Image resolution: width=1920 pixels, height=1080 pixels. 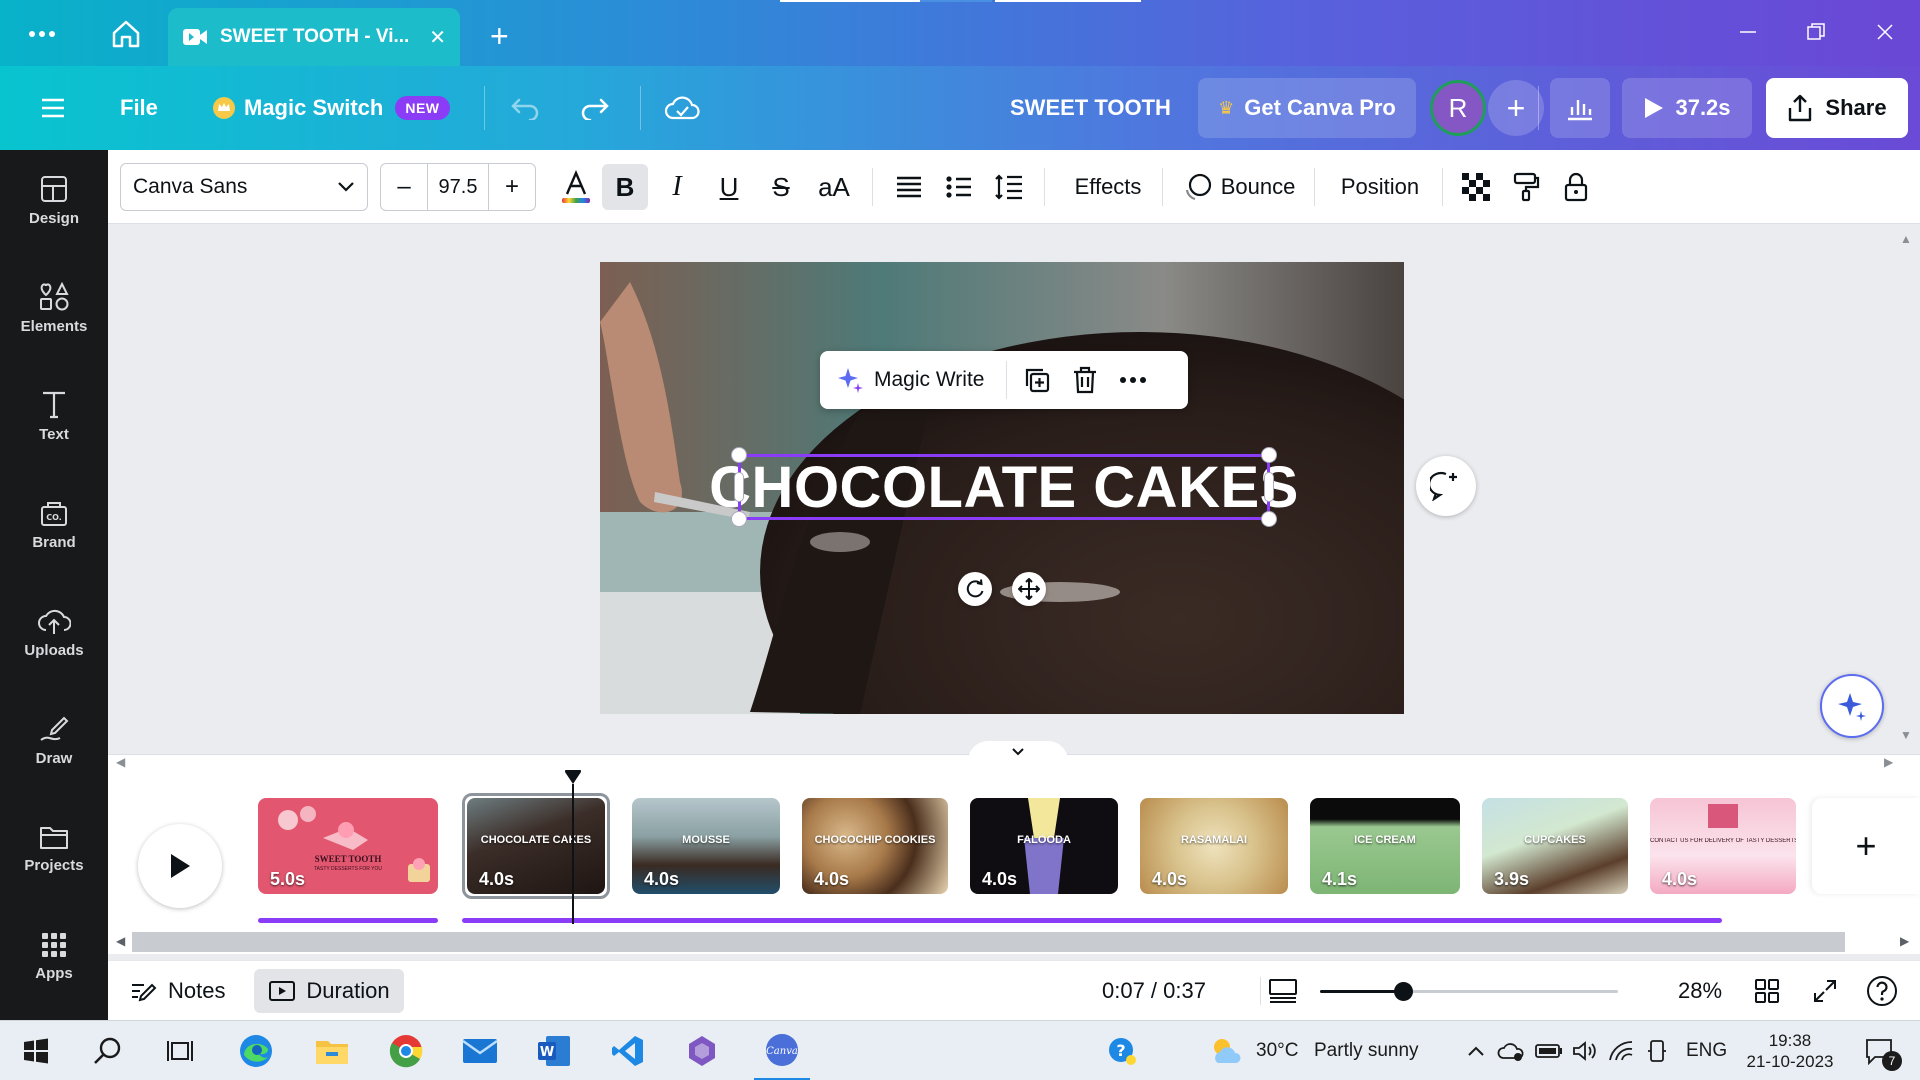 What do you see at coordinates (126, 34) in the screenshot?
I see `home-icon` at bounding box center [126, 34].